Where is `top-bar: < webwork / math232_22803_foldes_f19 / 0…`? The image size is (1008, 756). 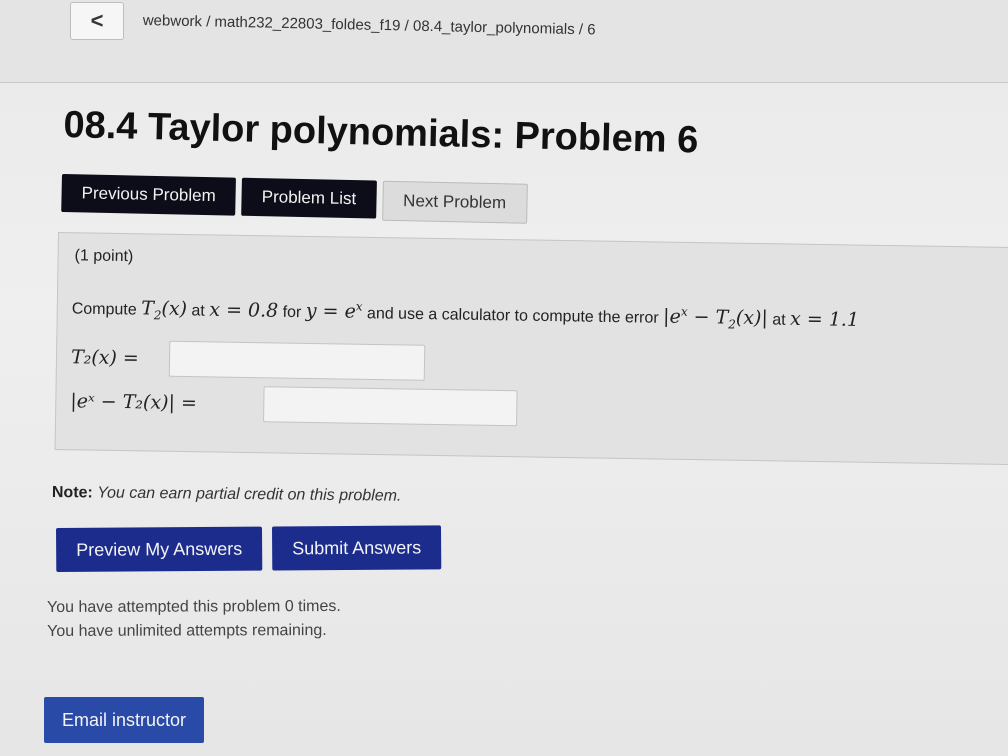
top-bar: < webwork / math232_22803_foldes_f19 / 0… is located at coordinates (504, 41).